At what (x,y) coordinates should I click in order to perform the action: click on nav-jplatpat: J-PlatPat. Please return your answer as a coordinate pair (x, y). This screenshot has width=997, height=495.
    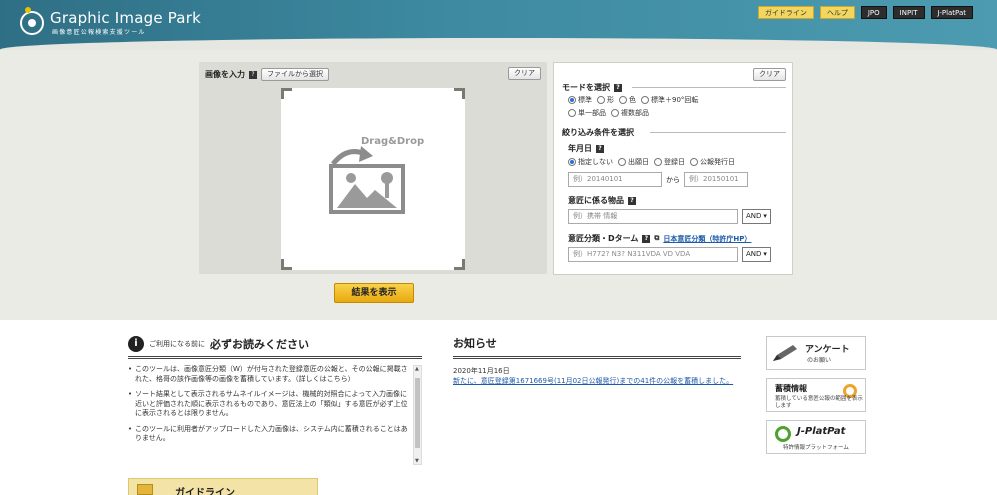
    Looking at the image, I should click on (951, 12).